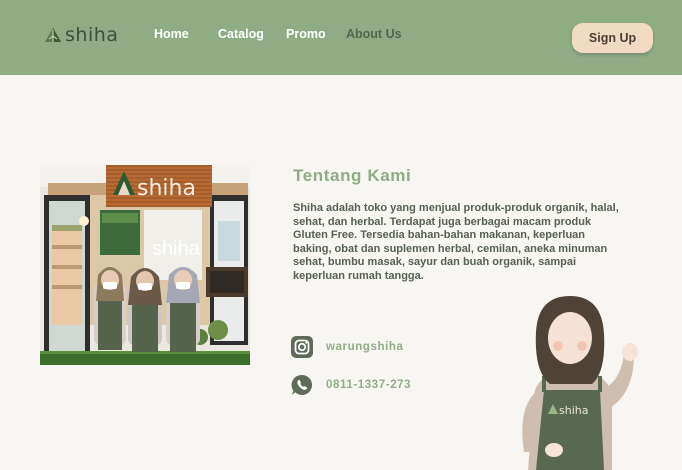 Image resolution: width=682 pixels, height=470 pixels. Describe the element at coordinates (306, 34) in the screenshot. I see `nav-promo: Promo` at that location.